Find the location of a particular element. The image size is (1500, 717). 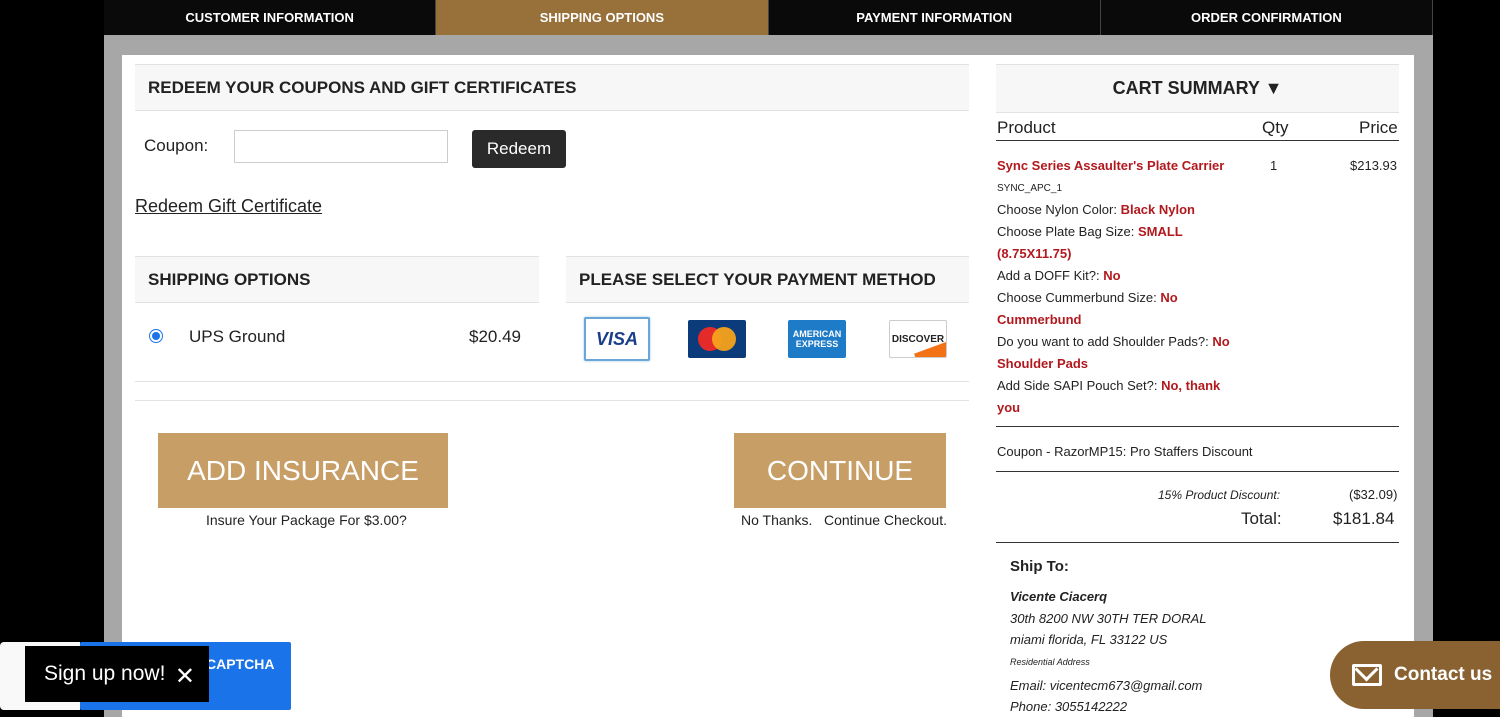

option-label: Choose Cummerbund Size: is located at coordinates (1077, 297).